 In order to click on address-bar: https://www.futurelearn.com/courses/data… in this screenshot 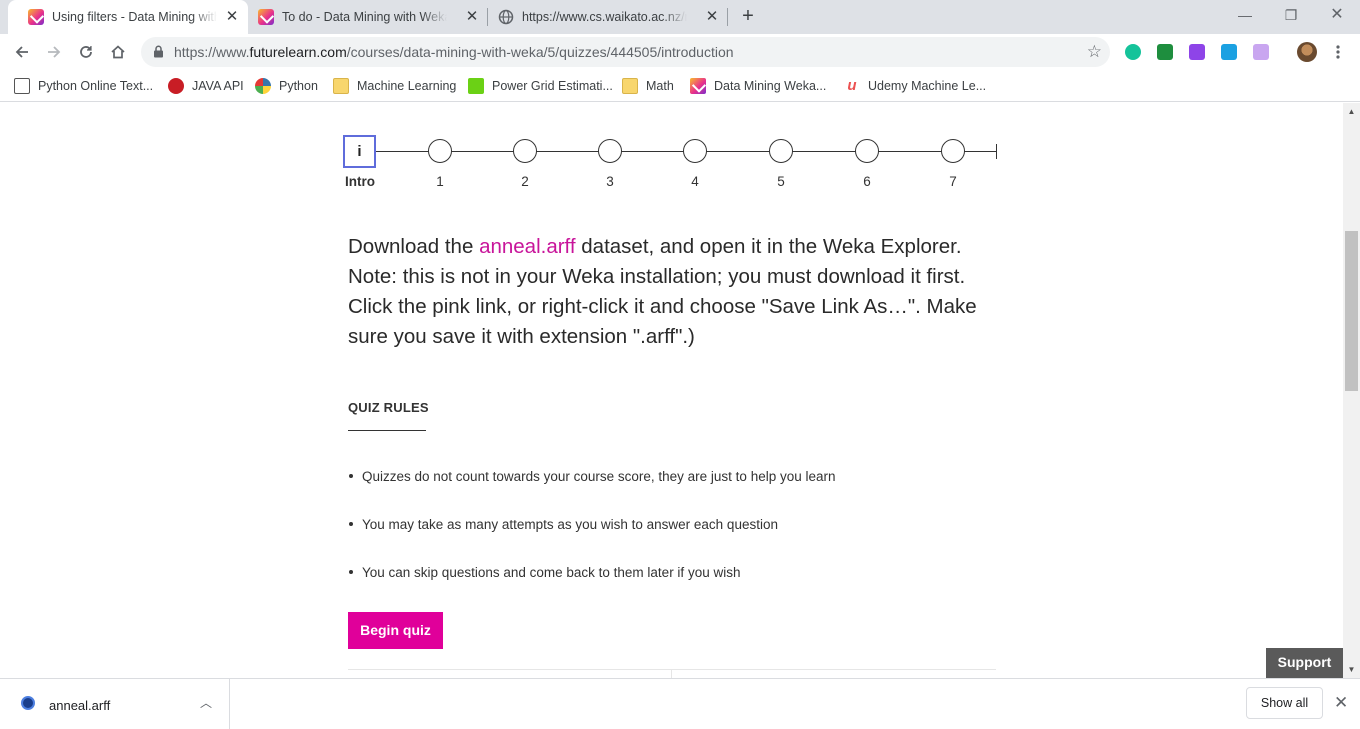, I will do `click(625, 52)`.